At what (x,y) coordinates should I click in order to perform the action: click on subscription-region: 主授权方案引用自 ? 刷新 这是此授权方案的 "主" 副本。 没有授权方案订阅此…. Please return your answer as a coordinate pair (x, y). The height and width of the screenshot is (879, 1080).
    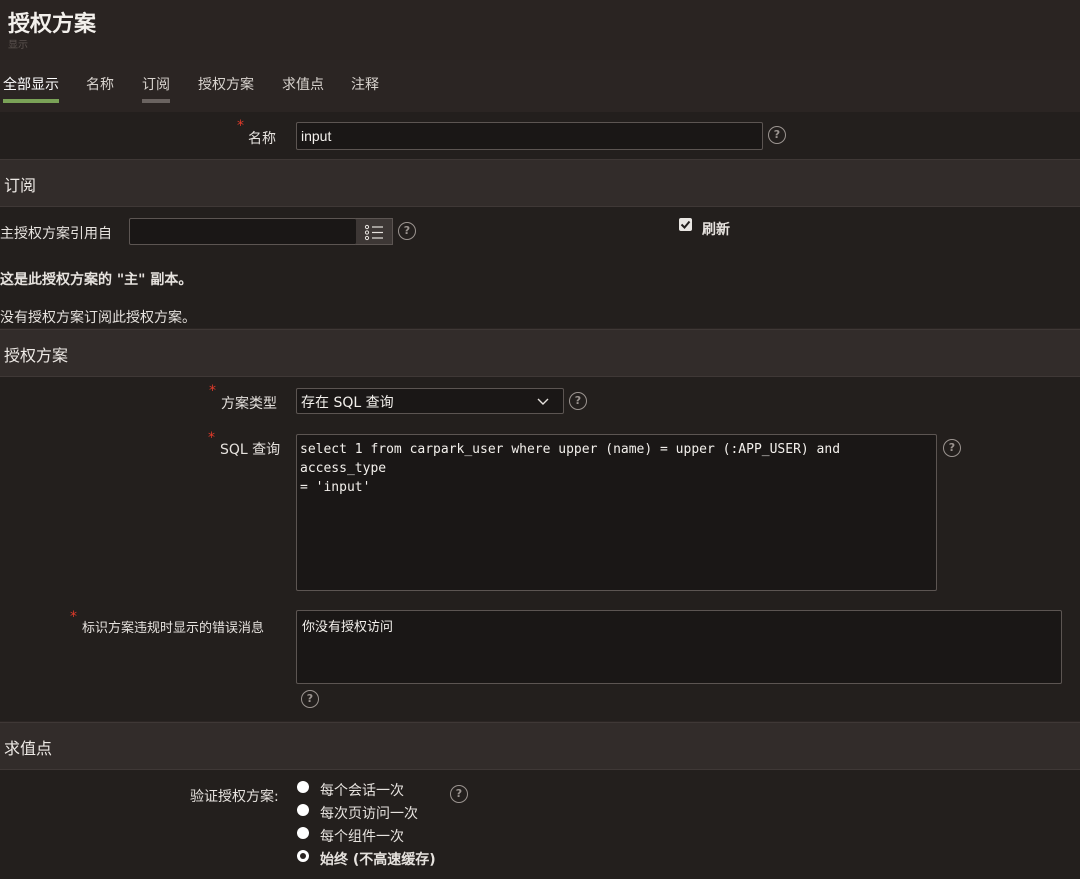
    Looking at the image, I should click on (540, 267).